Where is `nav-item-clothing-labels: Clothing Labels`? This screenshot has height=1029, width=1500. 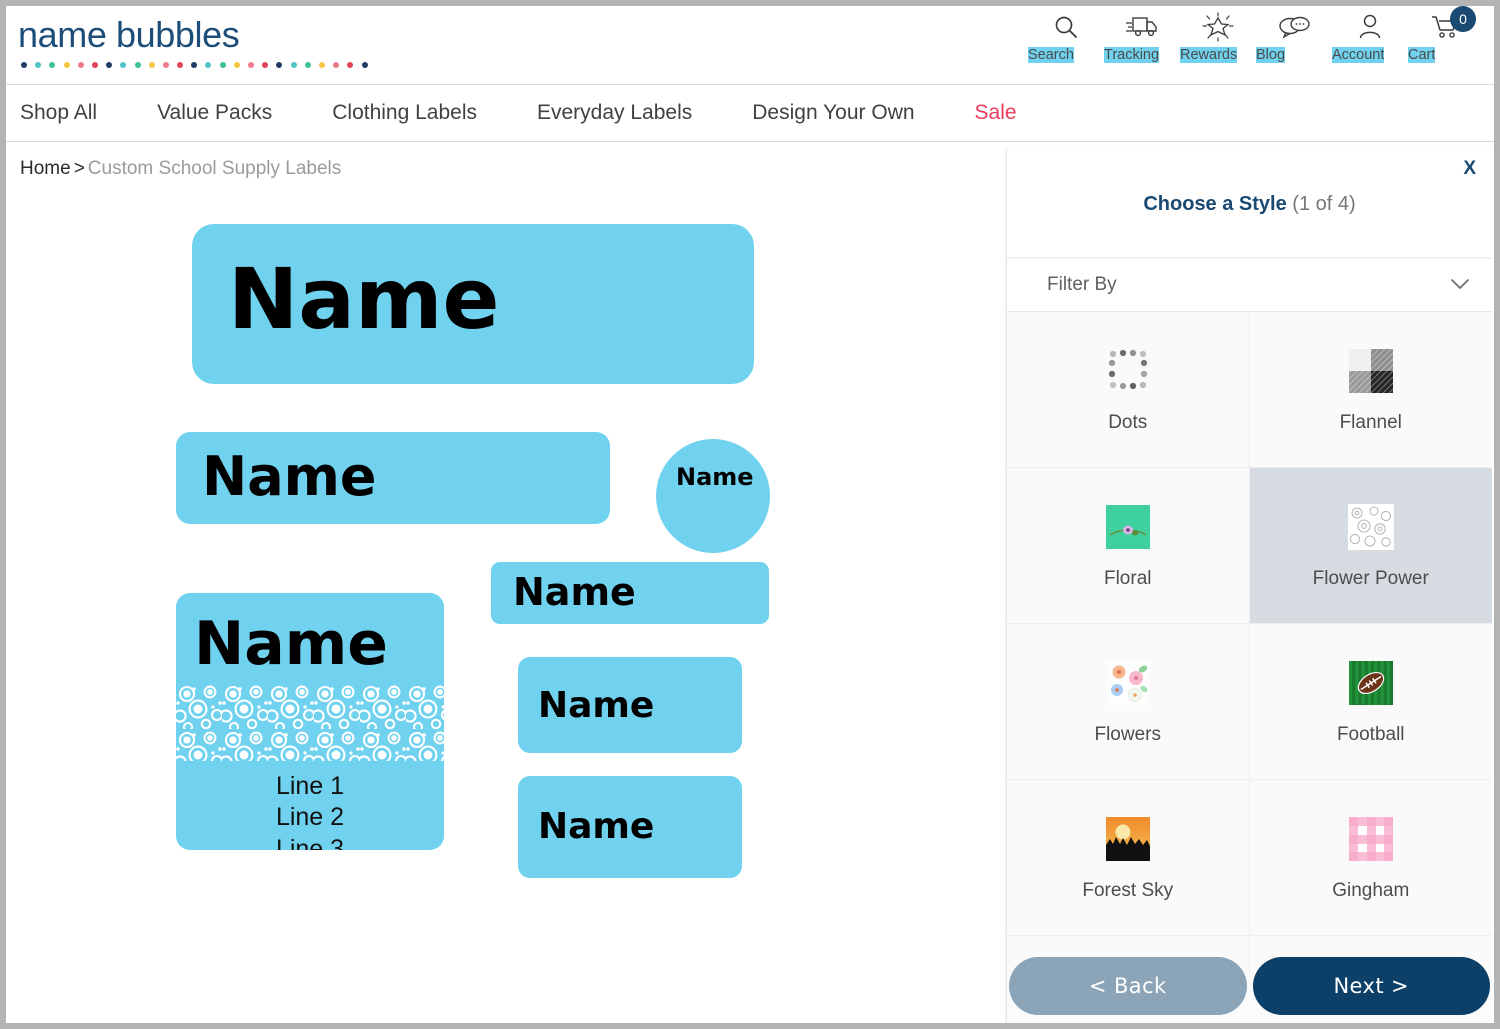 nav-item-clothing-labels: Clothing Labels is located at coordinates (404, 113).